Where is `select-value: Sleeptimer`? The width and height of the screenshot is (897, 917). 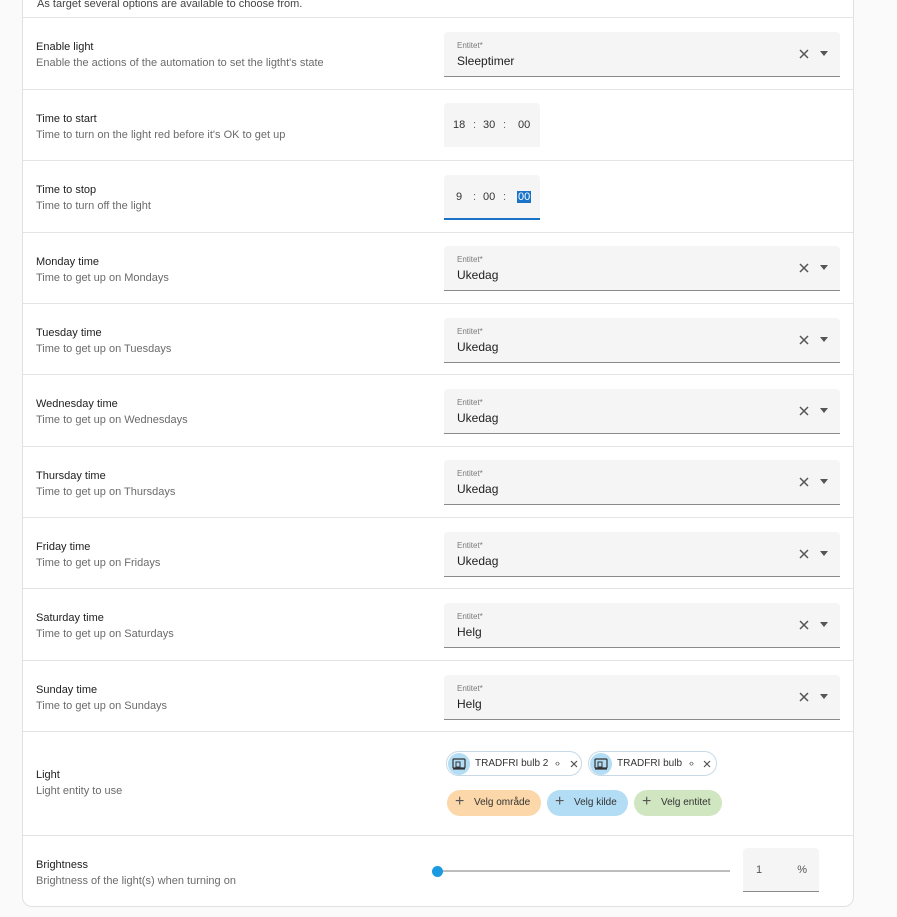 select-value: Sleeptimer is located at coordinates (486, 61).